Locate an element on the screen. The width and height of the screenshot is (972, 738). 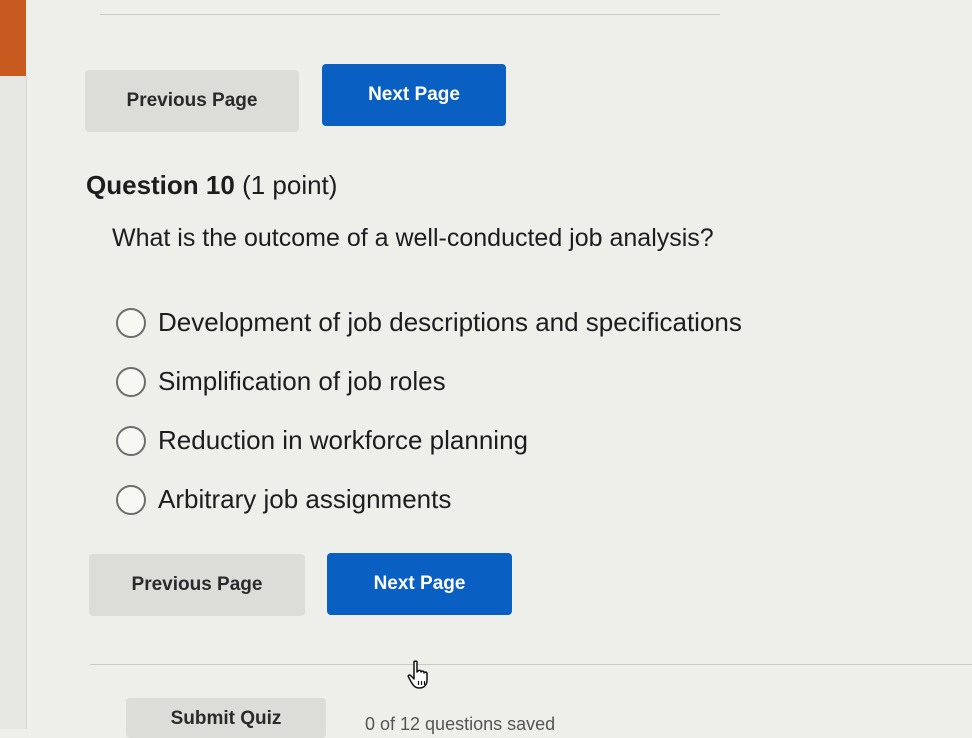
left-margin-strip is located at coordinates (13, 402).